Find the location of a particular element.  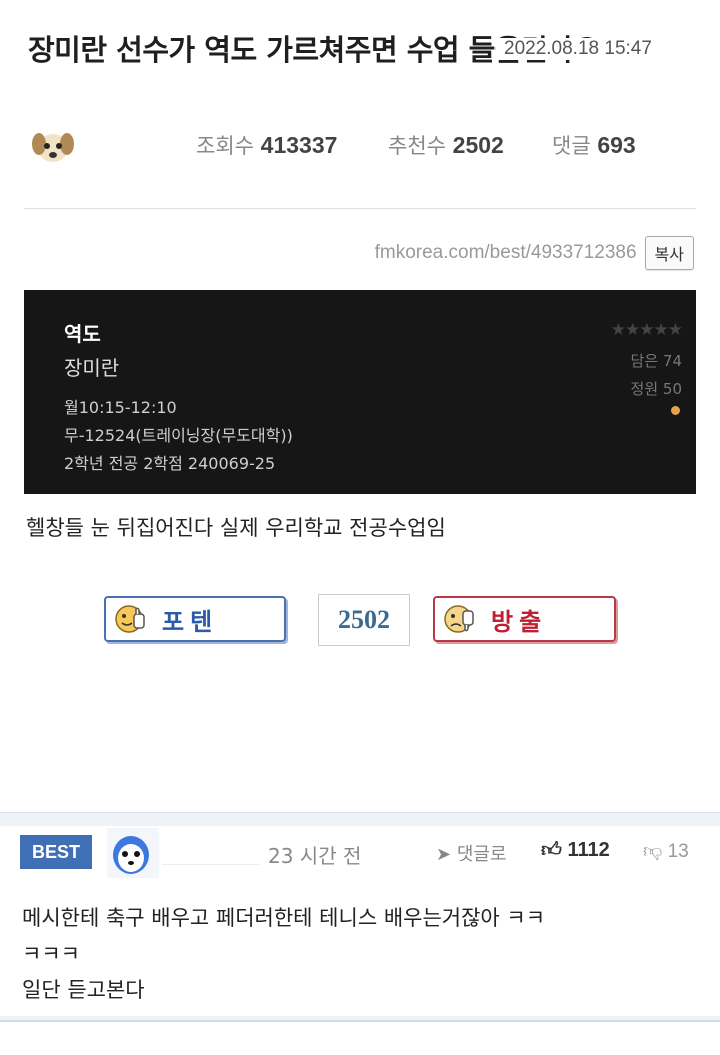

downvote-button: 방출 is located at coordinates (524, 619).